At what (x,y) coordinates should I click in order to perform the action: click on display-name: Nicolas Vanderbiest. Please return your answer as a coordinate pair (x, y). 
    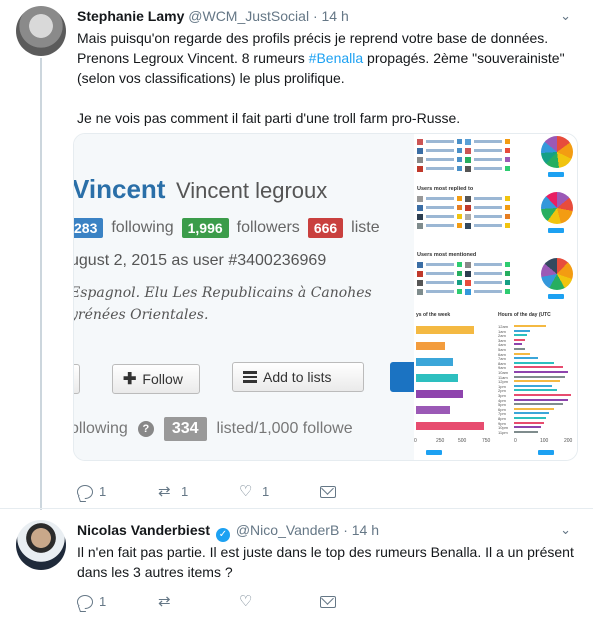
    Looking at the image, I should click on (143, 530).